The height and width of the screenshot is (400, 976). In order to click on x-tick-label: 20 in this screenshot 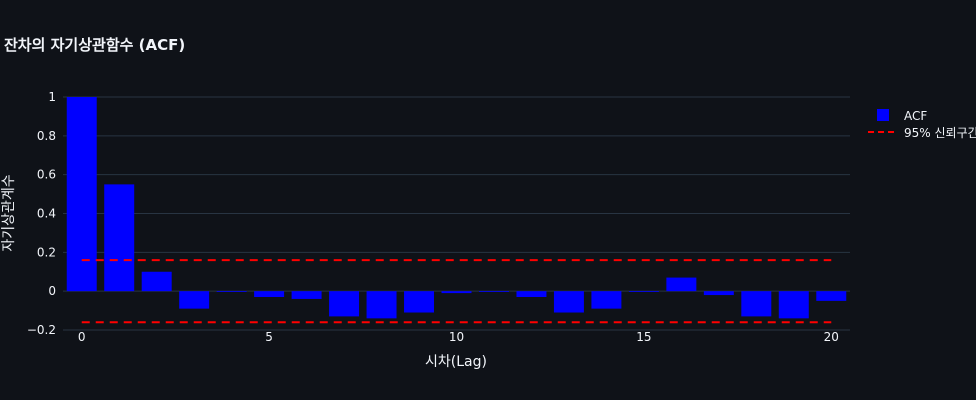, I will do `click(831, 337)`.